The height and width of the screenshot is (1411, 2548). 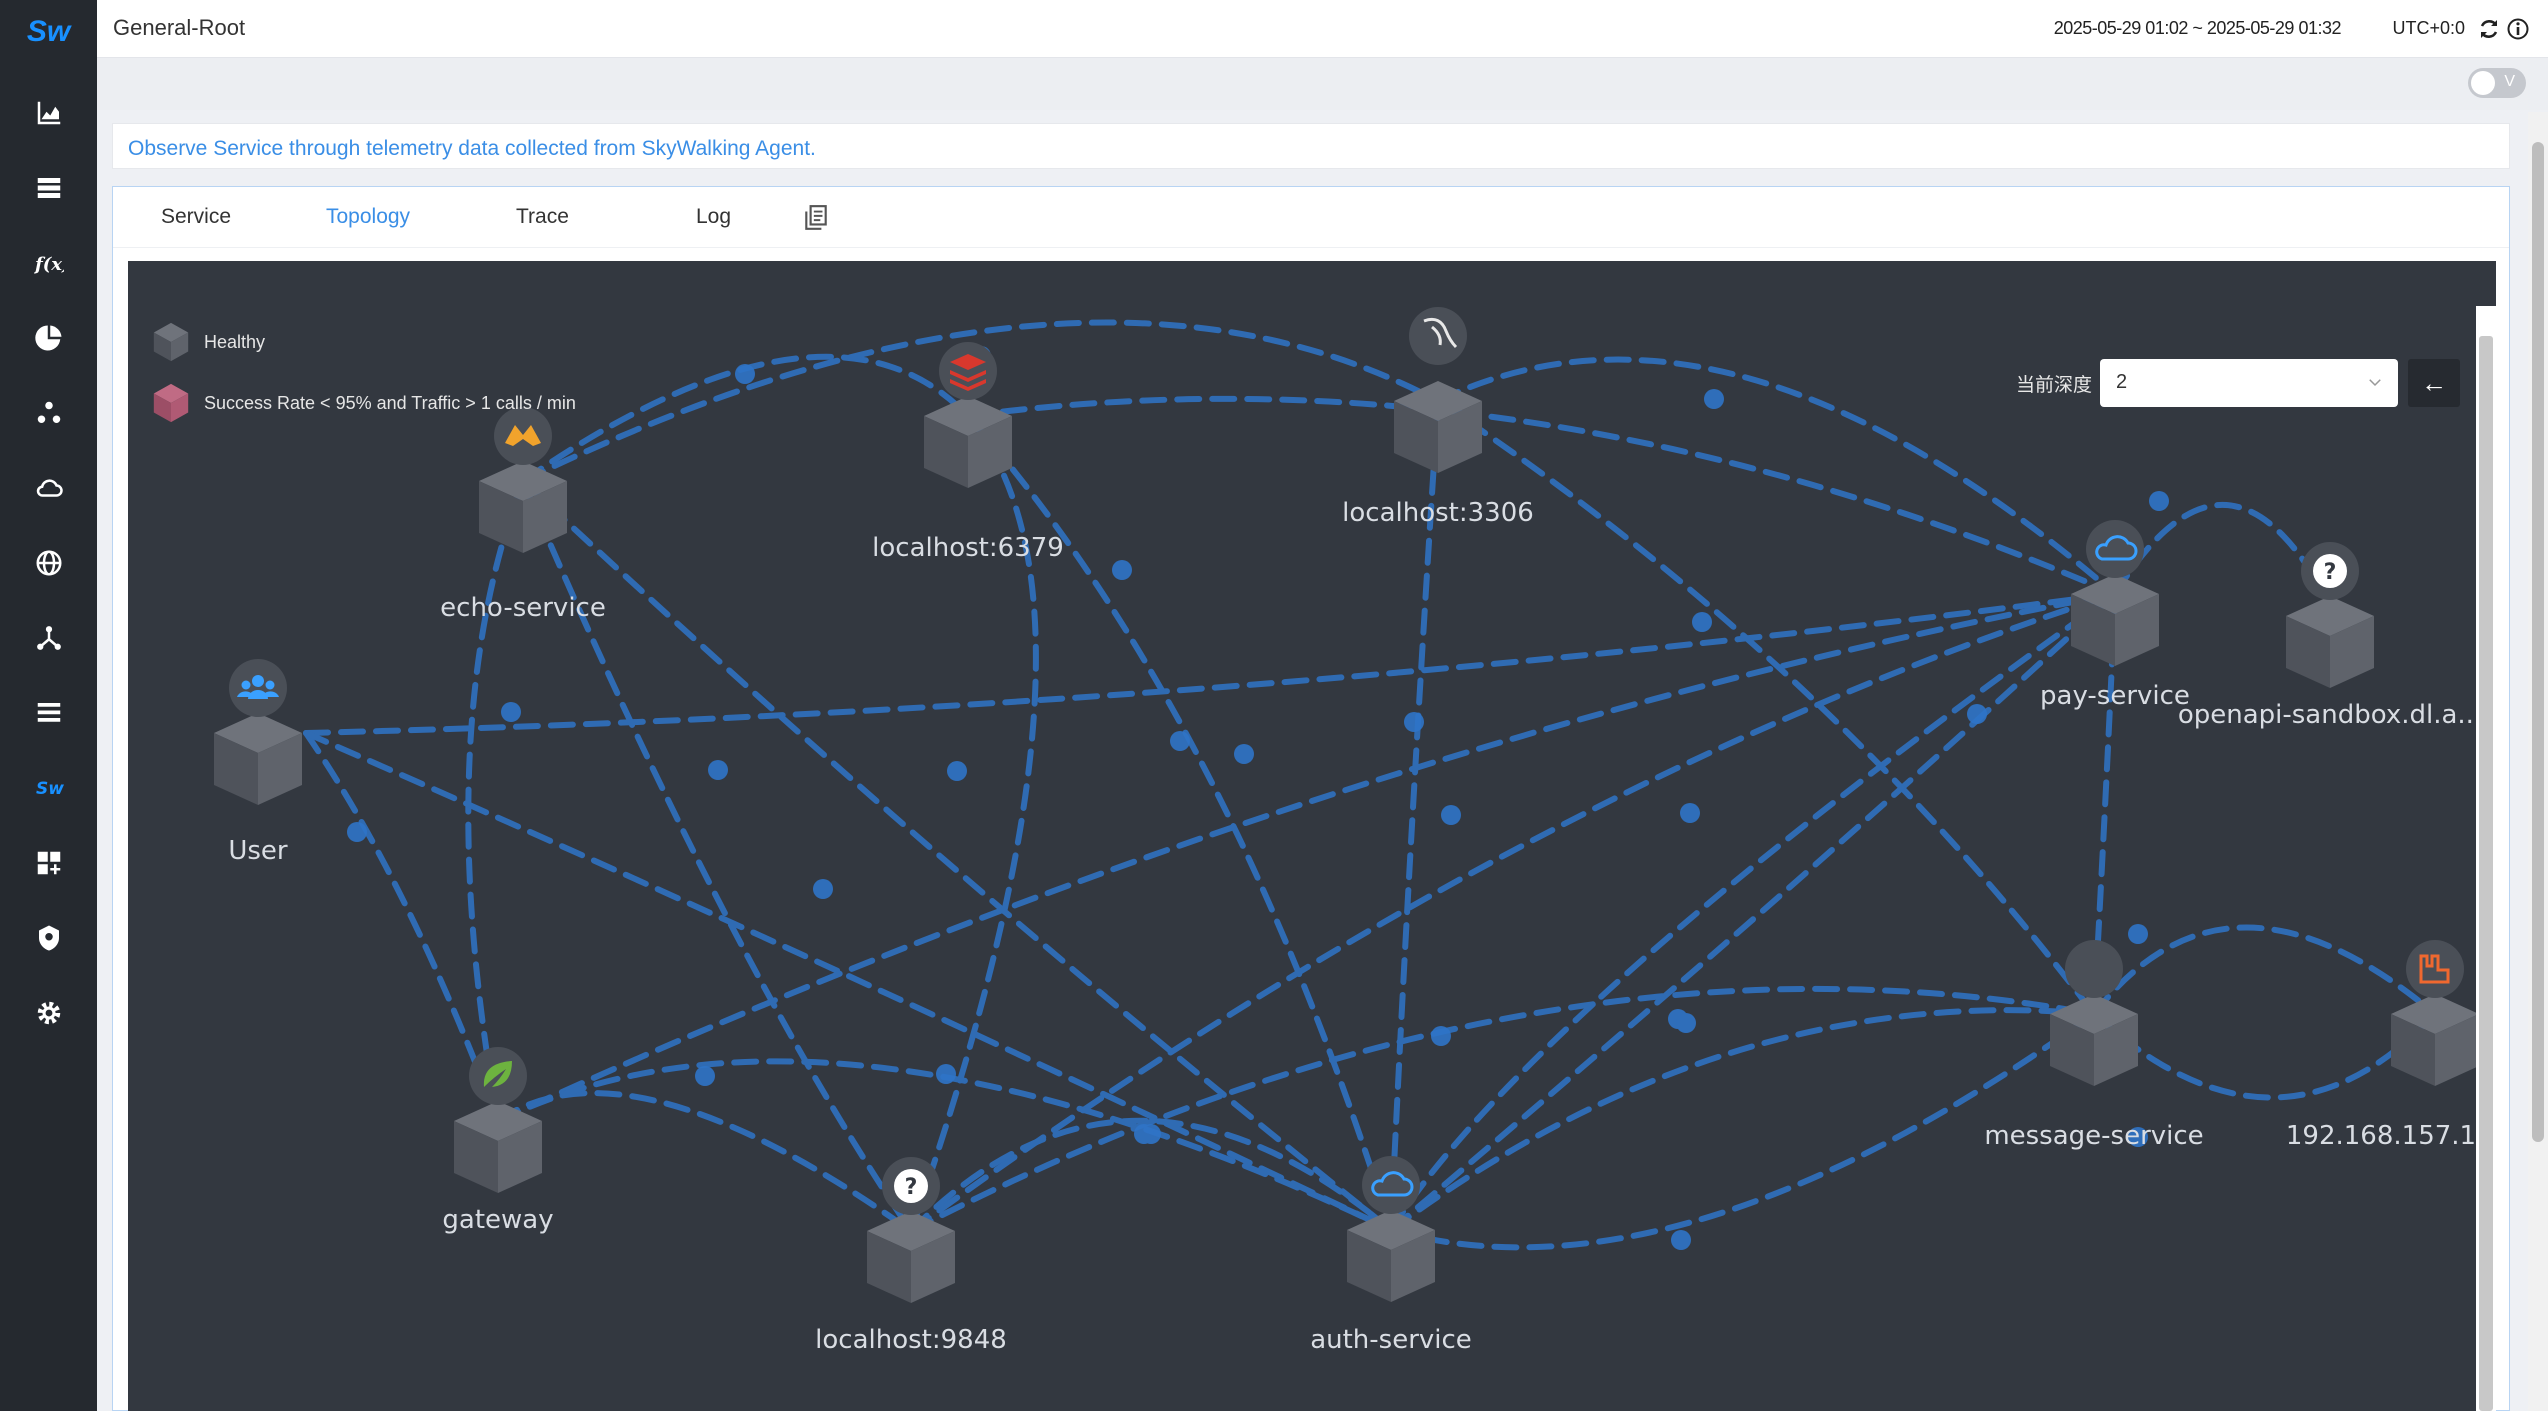 I want to click on tab-topology: Topology, so click(x=368, y=217).